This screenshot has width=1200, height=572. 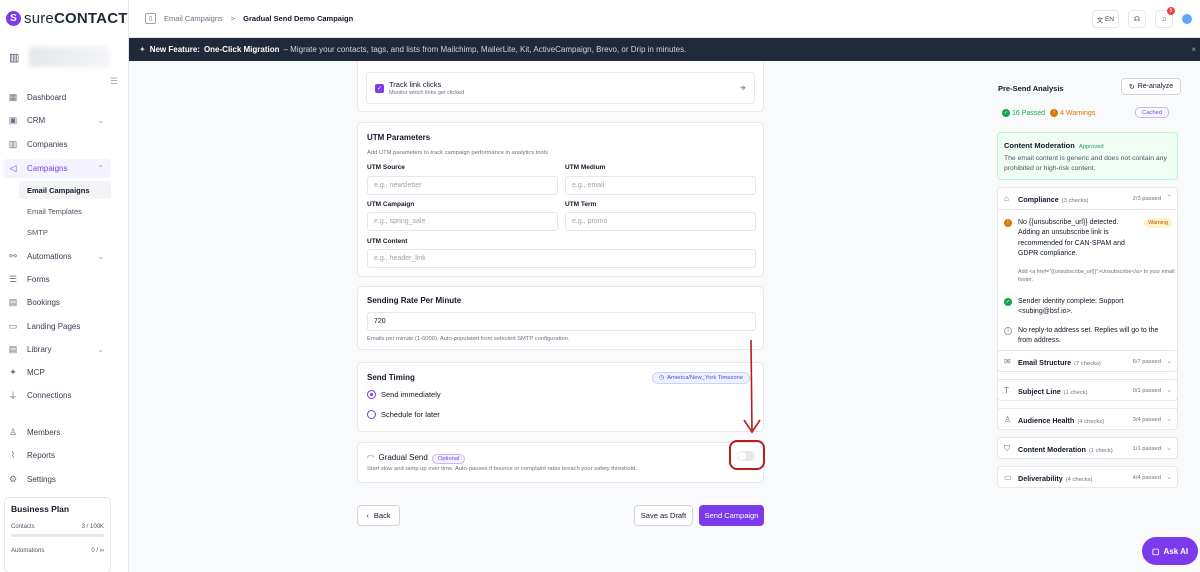 What do you see at coordinates (59, 57) in the screenshot?
I see `workspace-switcher: ▥` at bounding box center [59, 57].